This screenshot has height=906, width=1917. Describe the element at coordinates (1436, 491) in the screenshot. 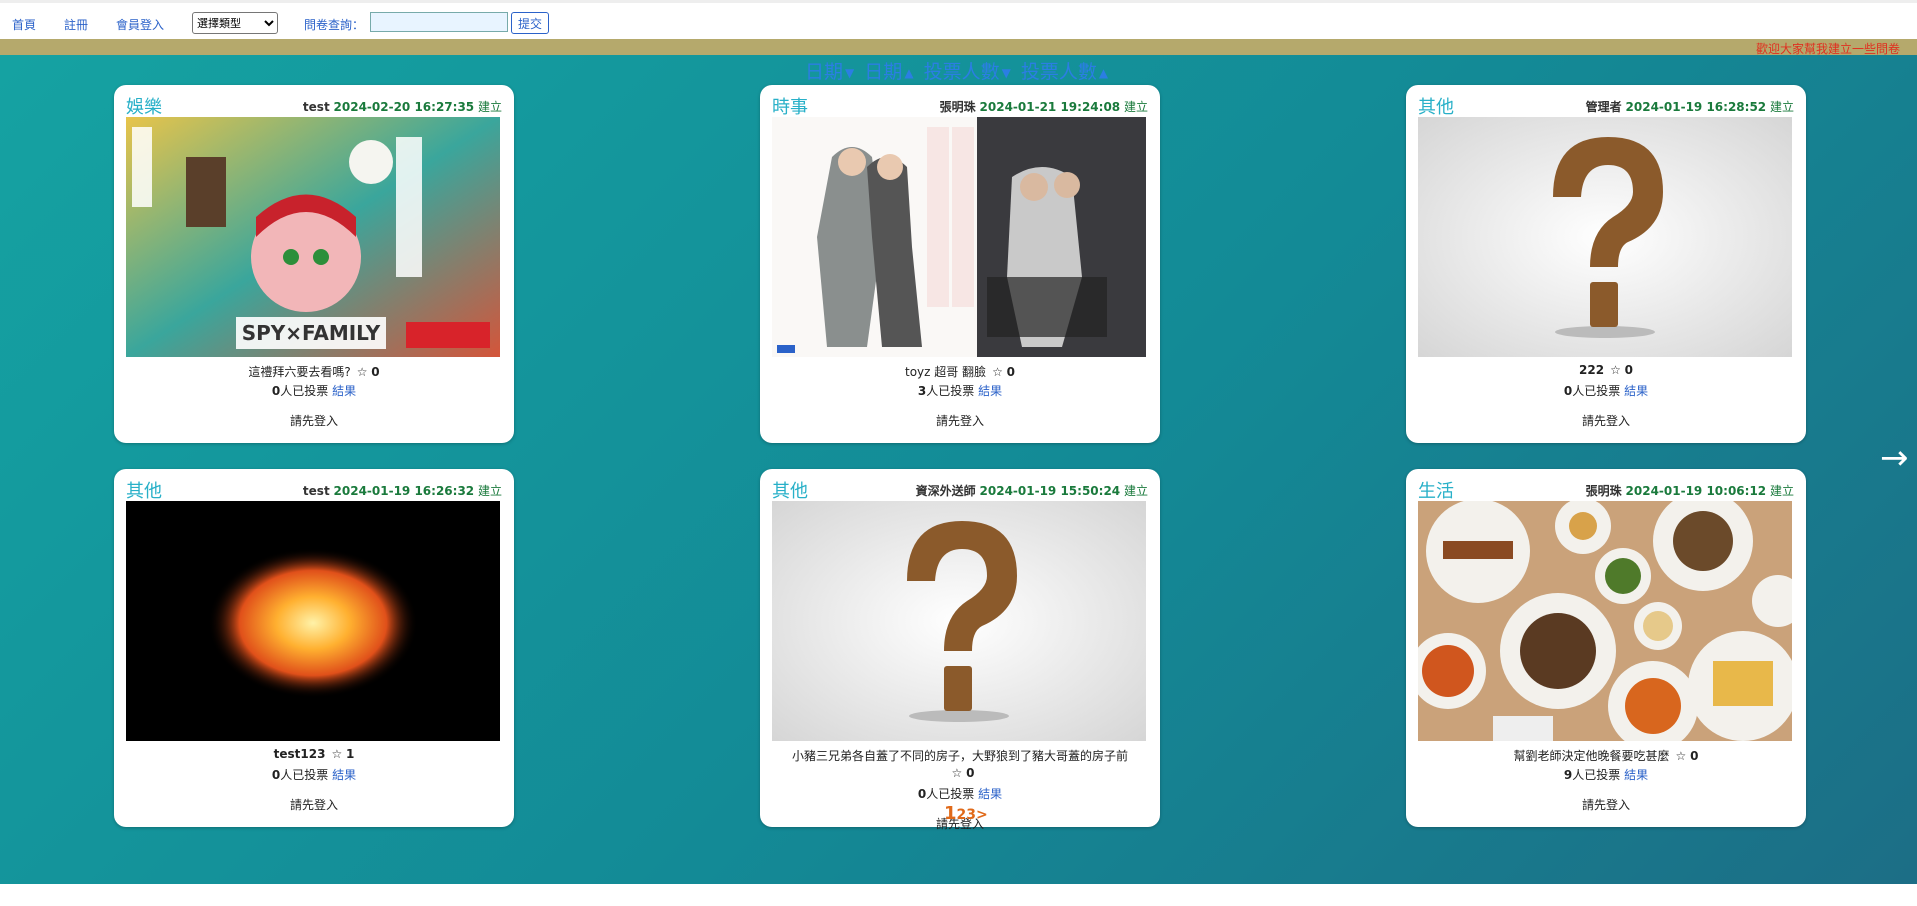

I see `card-category: 生活` at that location.